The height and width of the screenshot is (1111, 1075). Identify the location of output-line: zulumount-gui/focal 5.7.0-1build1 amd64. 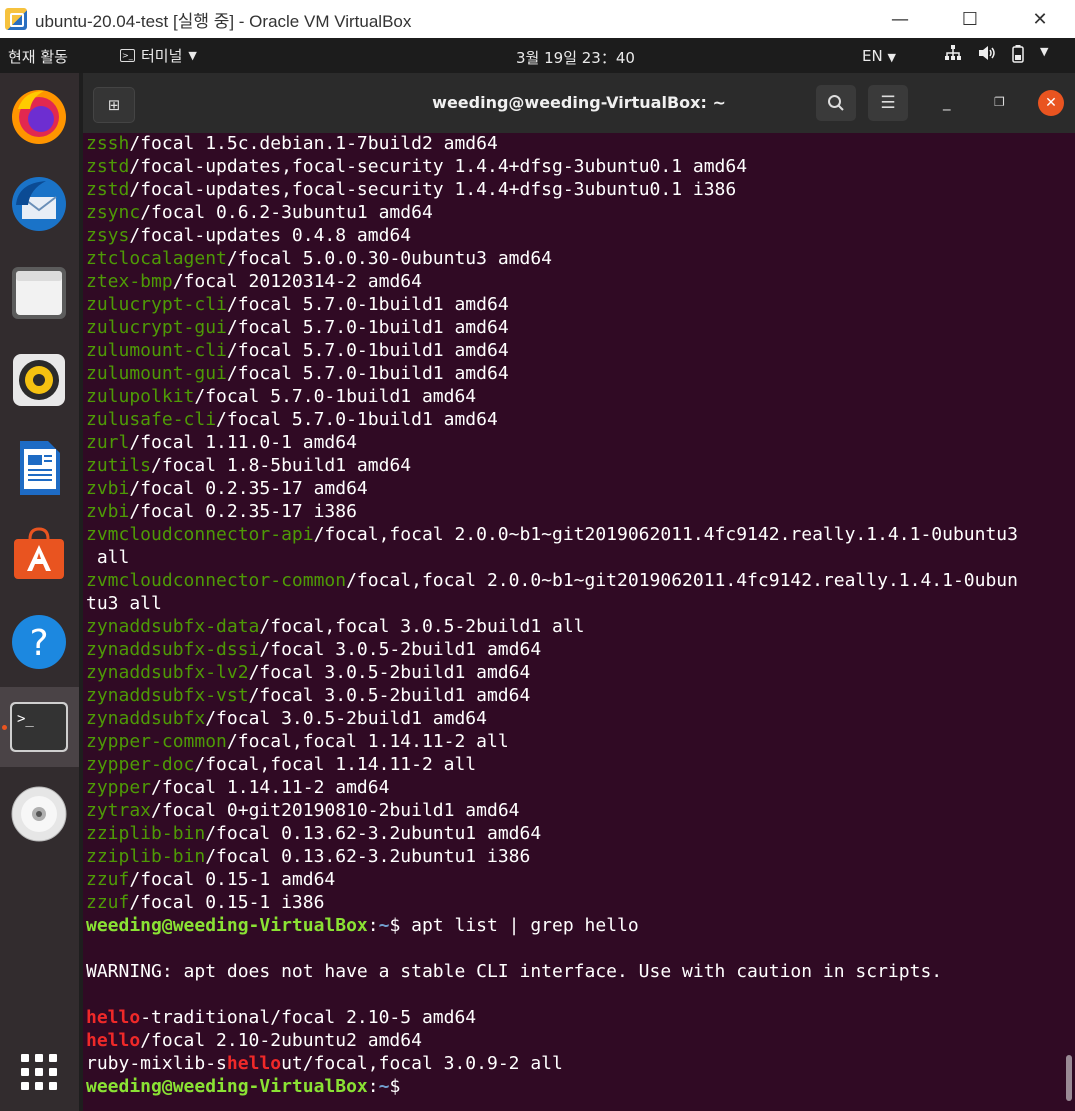
(552, 373).